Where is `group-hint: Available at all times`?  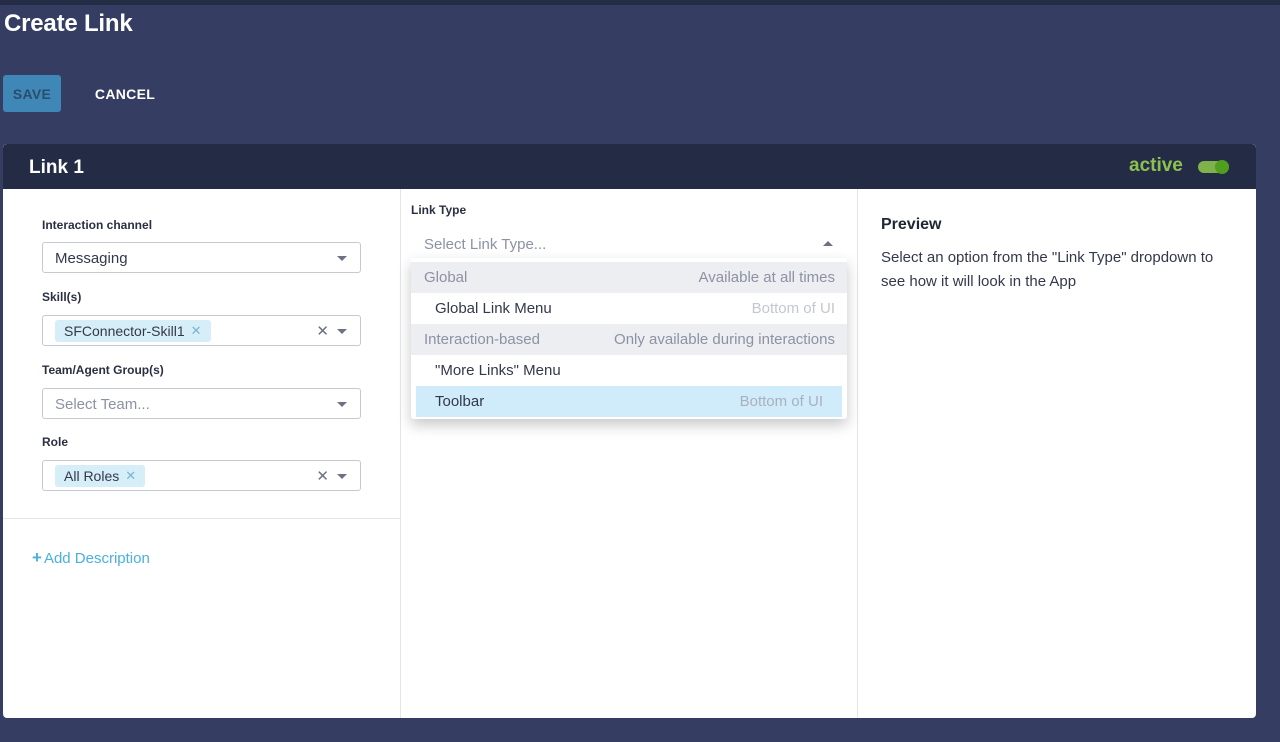 group-hint: Available at all times is located at coordinates (766, 277).